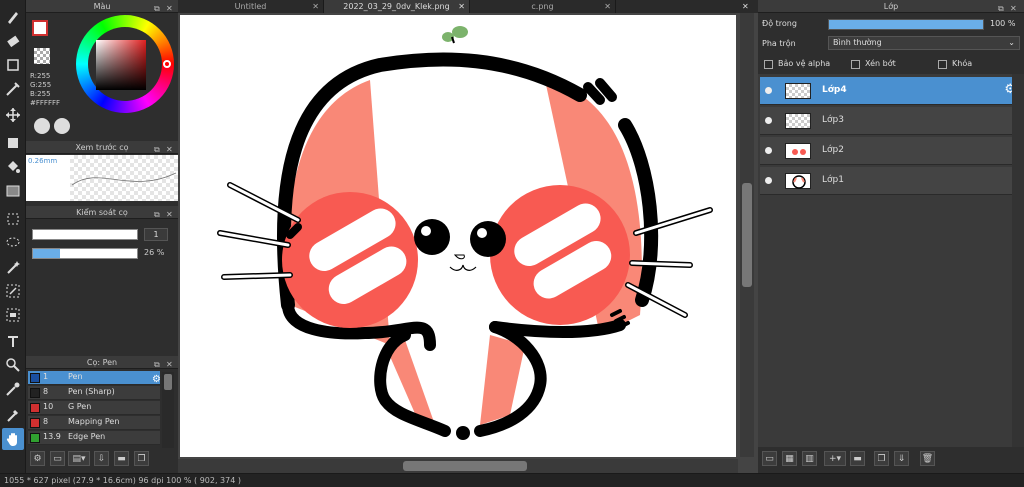 Image resolution: width=1024 pixels, height=487 pixels. What do you see at coordinates (87, 436) in the screenshot?
I see `brush-name: Edge Pen` at bounding box center [87, 436].